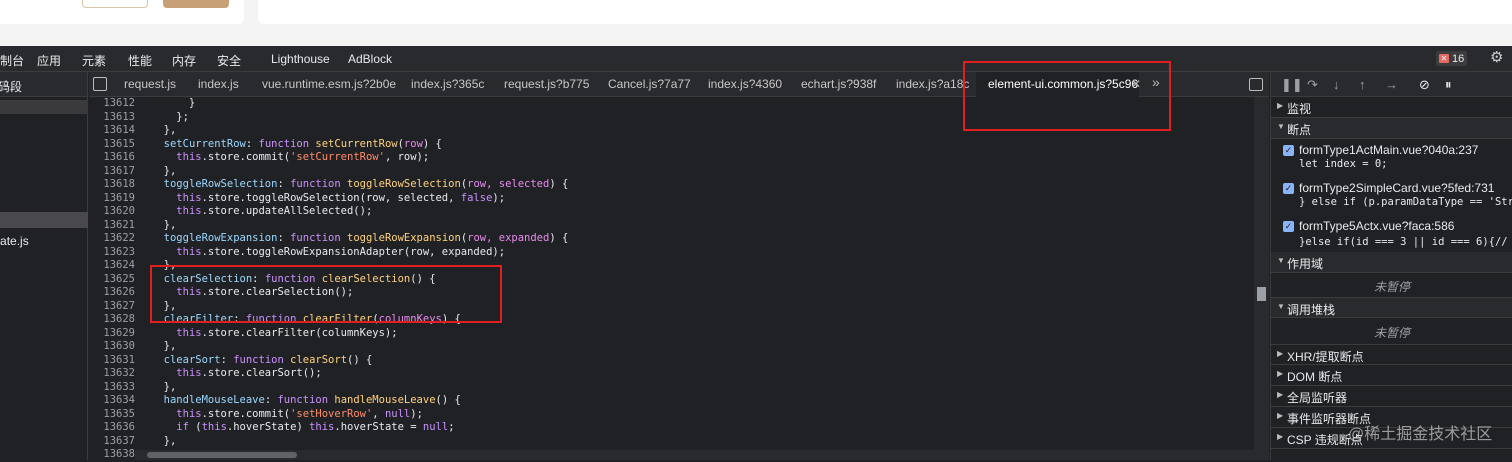 The height and width of the screenshot is (462, 1512). What do you see at coordinates (359, 334) in the screenshot?
I see `code-line: this.store.clearFilter(columnKeys);` at bounding box center [359, 334].